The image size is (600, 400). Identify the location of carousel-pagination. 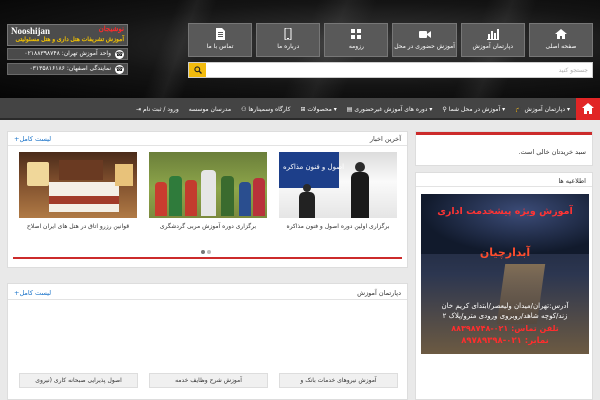
(206, 252).